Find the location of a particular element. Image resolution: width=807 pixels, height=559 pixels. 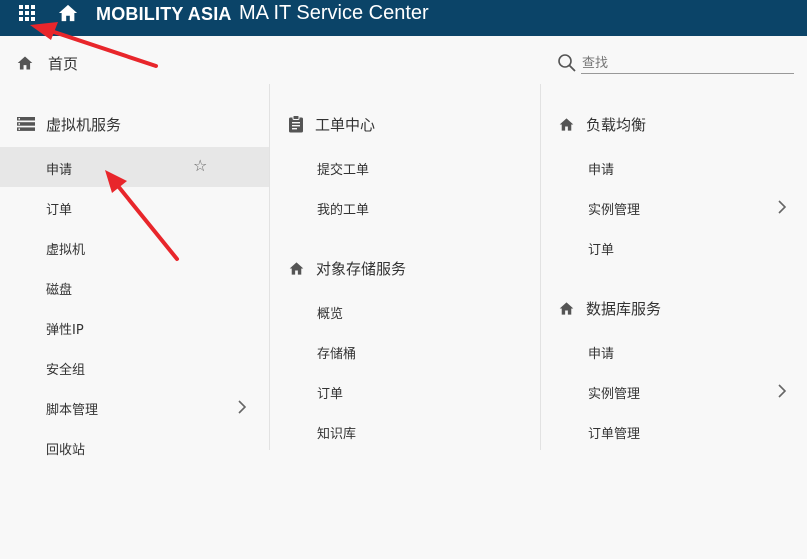

clipboard-icon is located at coordinates (296, 124).